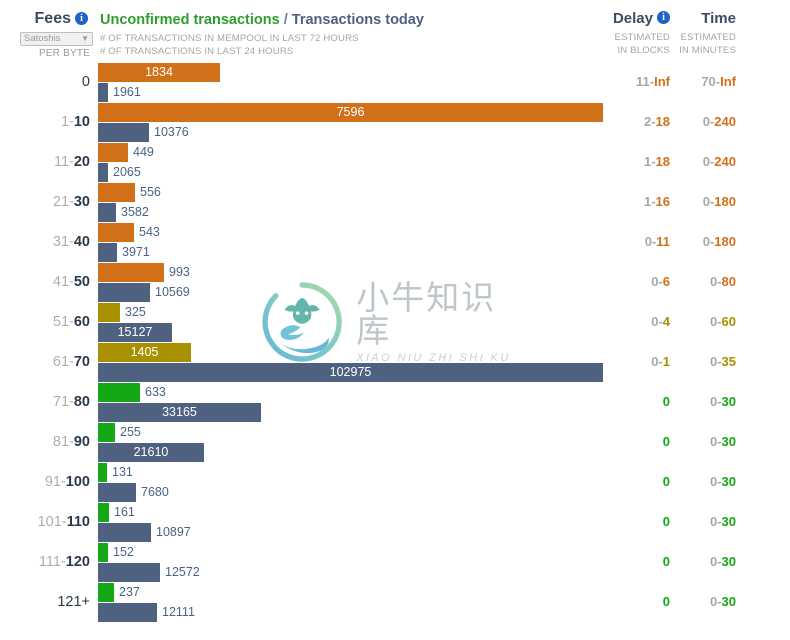 Image resolution: width=790 pixels, height=640 pixels. What do you see at coordinates (353, 432) in the screenshot?
I see `mempool-bar-wrap: 255` at bounding box center [353, 432].